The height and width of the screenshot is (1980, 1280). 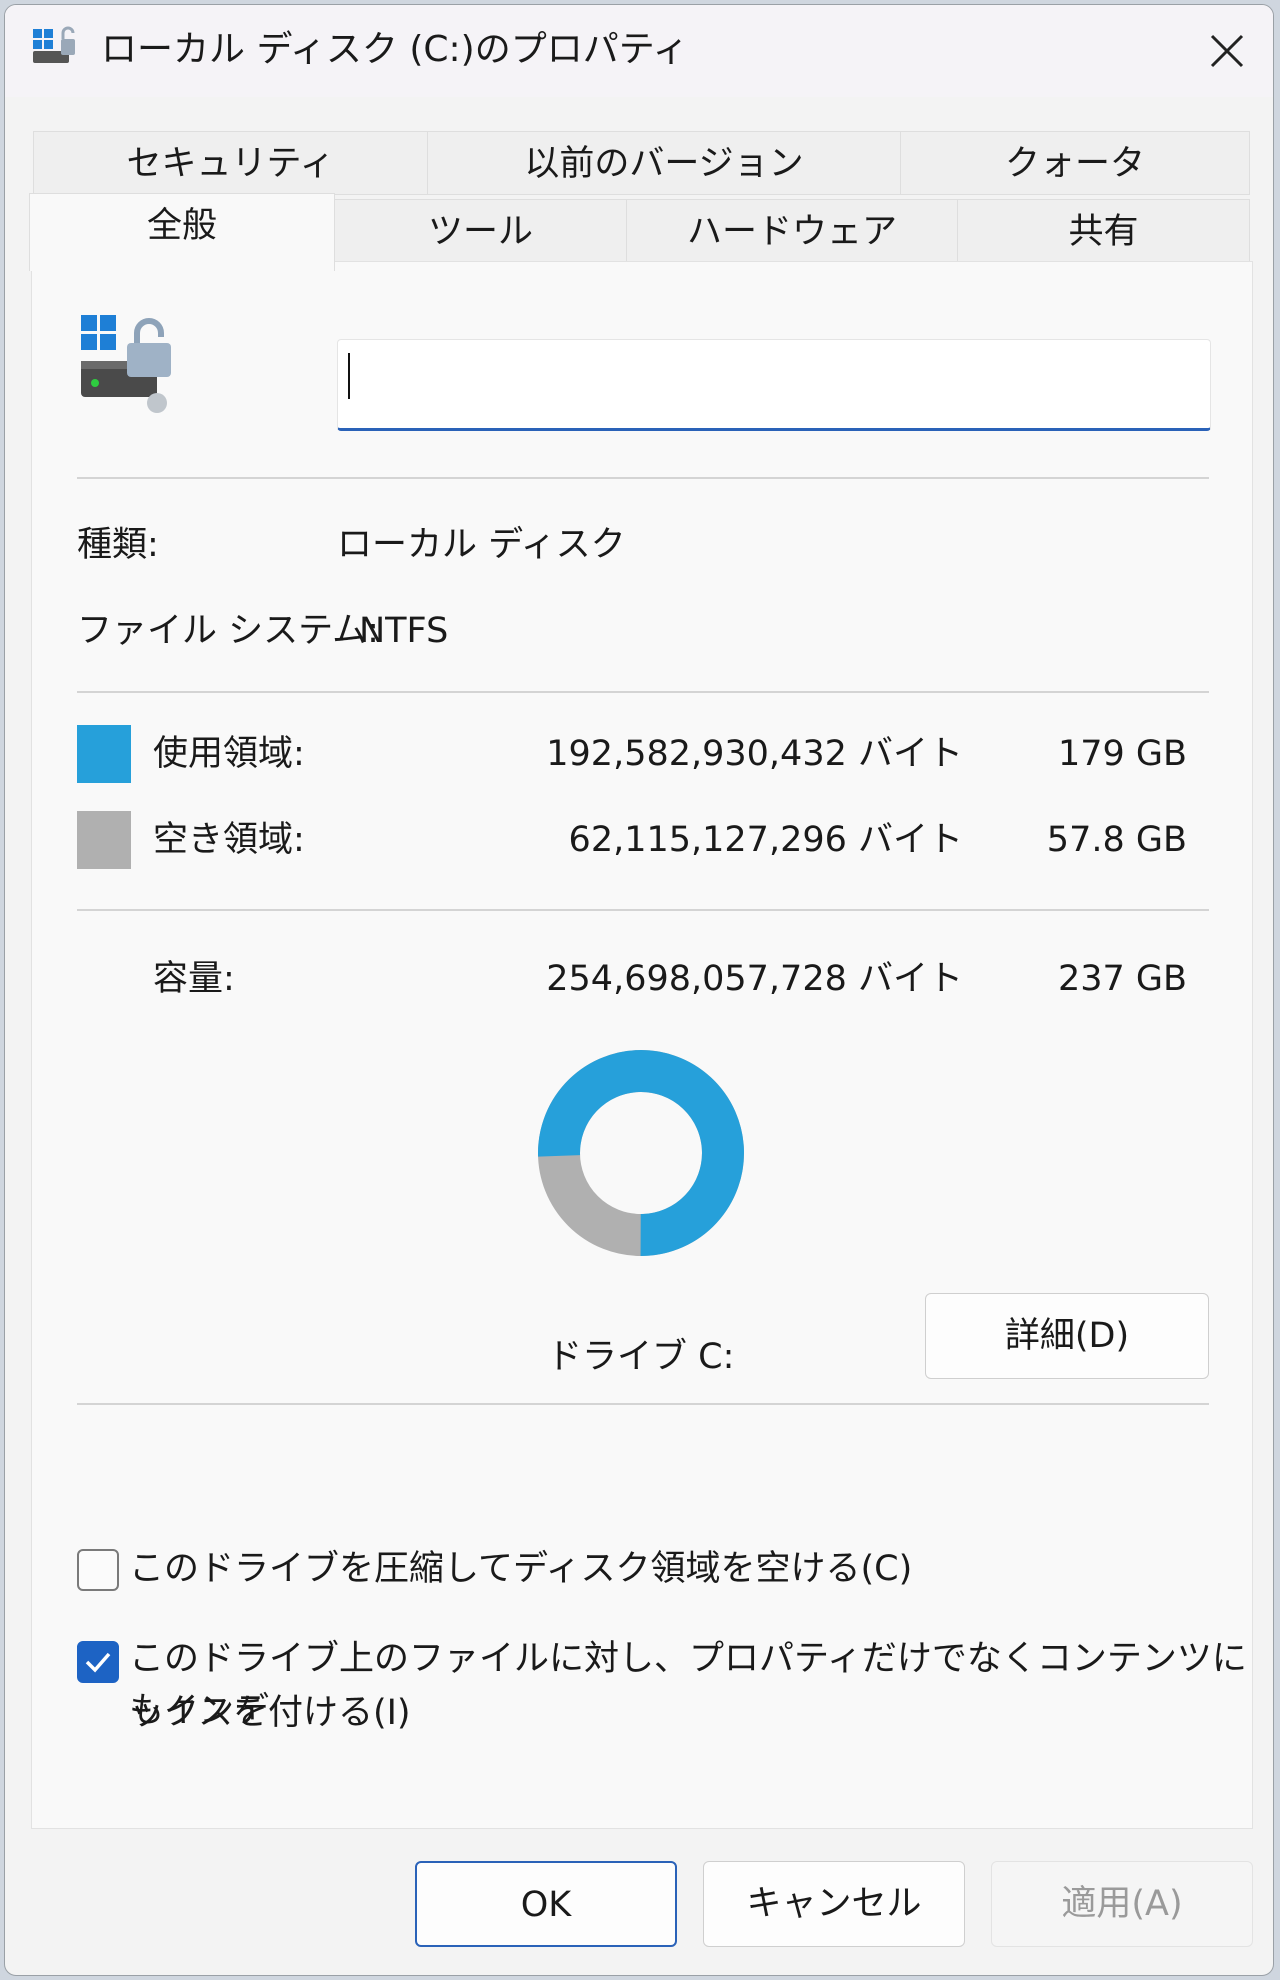 What do you see at coordinates (521, 1569) in the screenshot?
I see `compress-checkbox-label: このドライブを圧縮してディスク領域を空ける(C)` at bounding box center [521, 1569].